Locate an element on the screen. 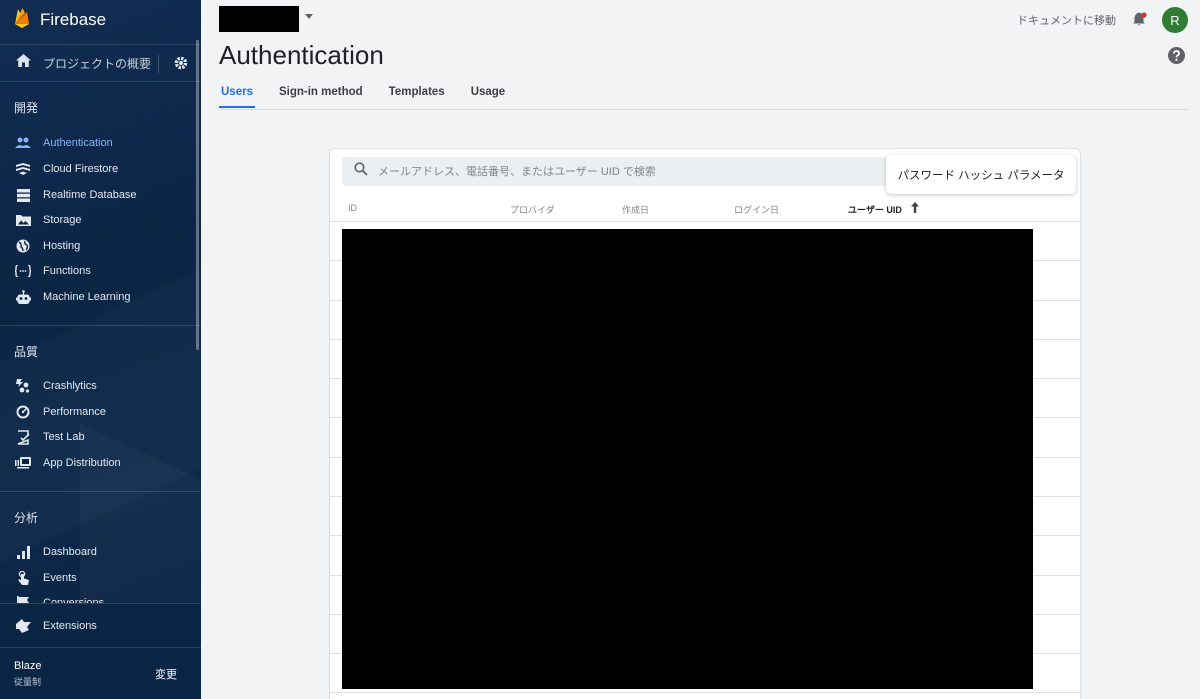 The width and height of the screenshot is (1200, 699). table-header-divider is located at coordinates (705, 221).